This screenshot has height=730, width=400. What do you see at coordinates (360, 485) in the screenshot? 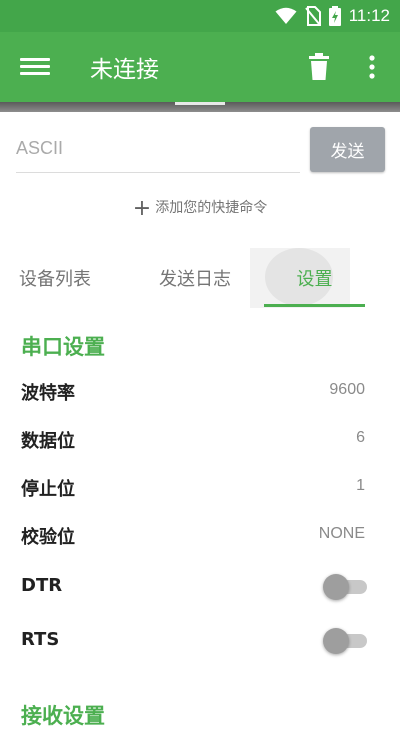
I see `stop-bits-value: 1` at bounding box center [360, 485].